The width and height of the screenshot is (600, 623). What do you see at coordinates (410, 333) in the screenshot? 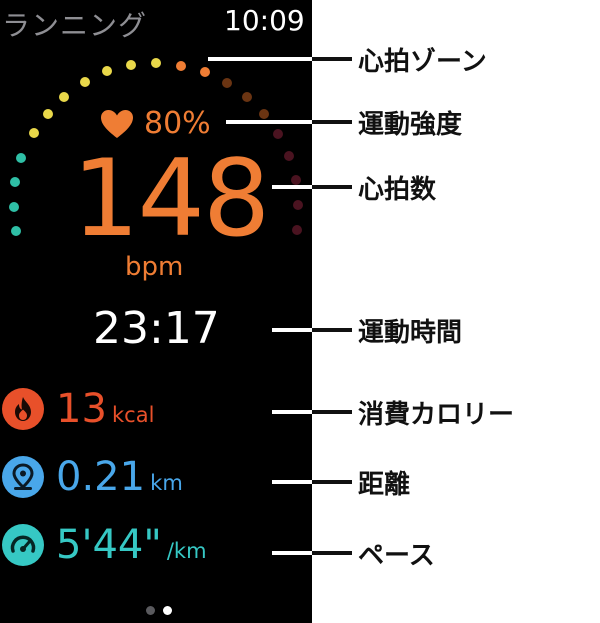
I see `annotation-duration: 運動時間` at bounding box center [410, 333].